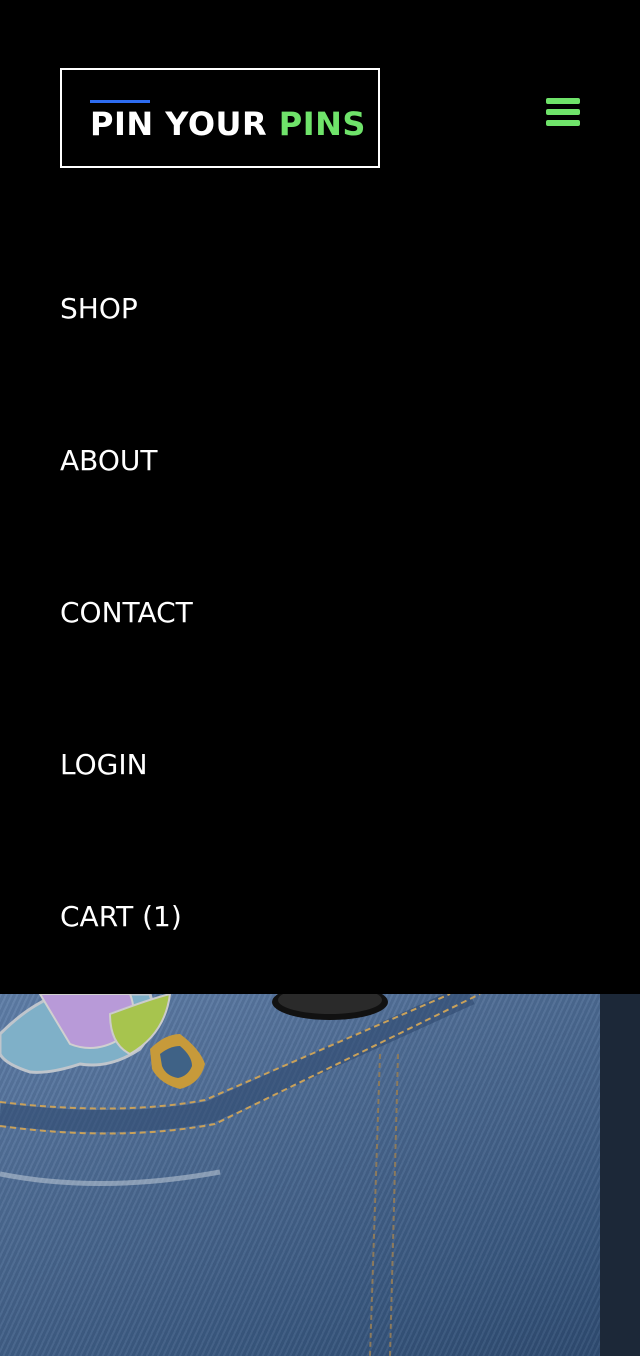  I want to click on hamburger-menu-icon, so click(563, 112).